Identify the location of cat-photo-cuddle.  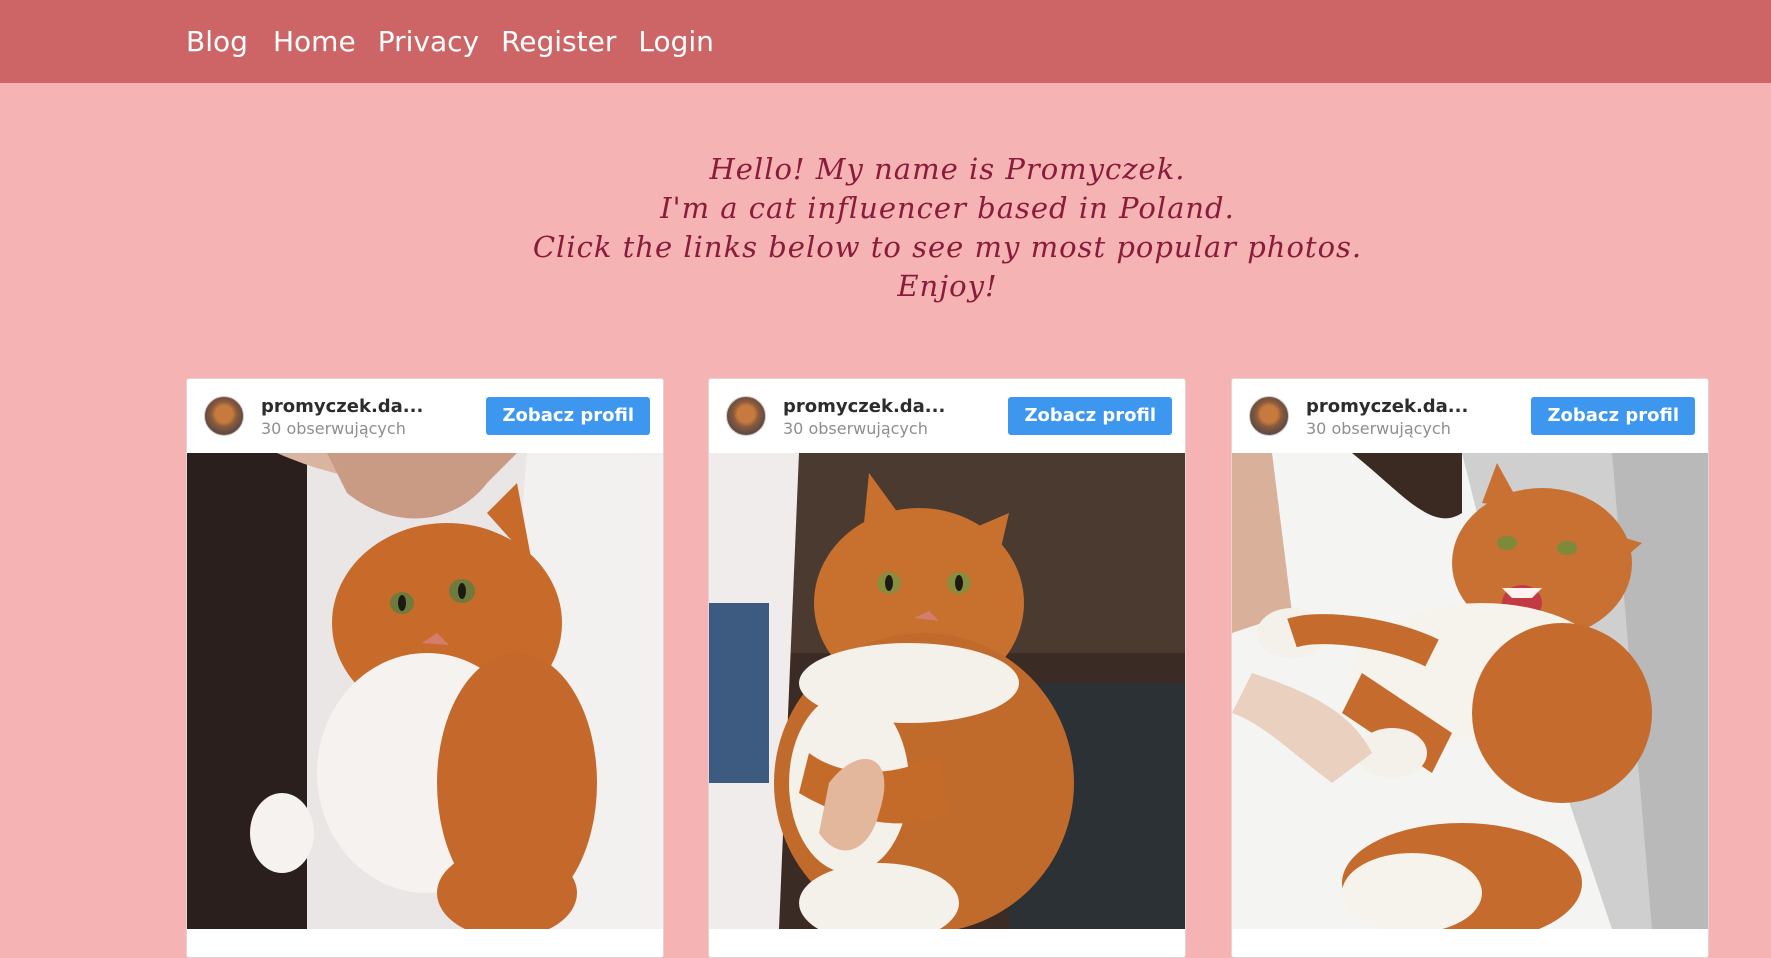
(425, 691).